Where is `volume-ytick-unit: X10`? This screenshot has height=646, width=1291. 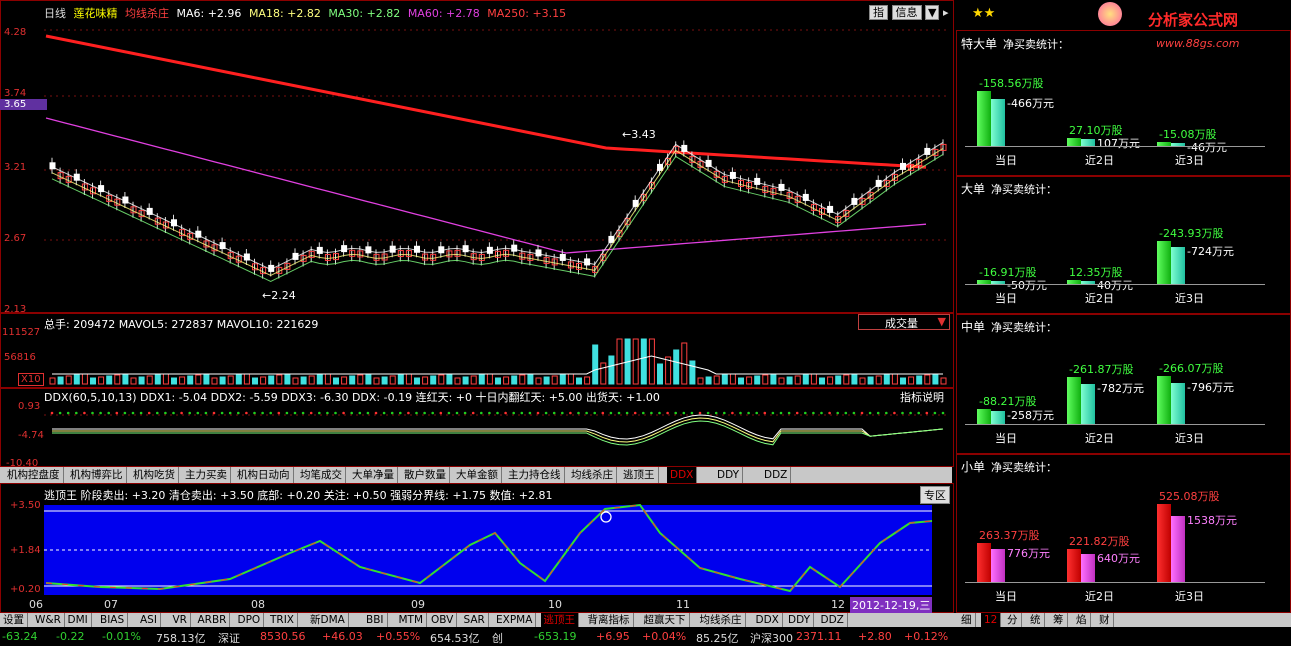
volume-ytick-unit: X10 is located at coordinates (31, 379).